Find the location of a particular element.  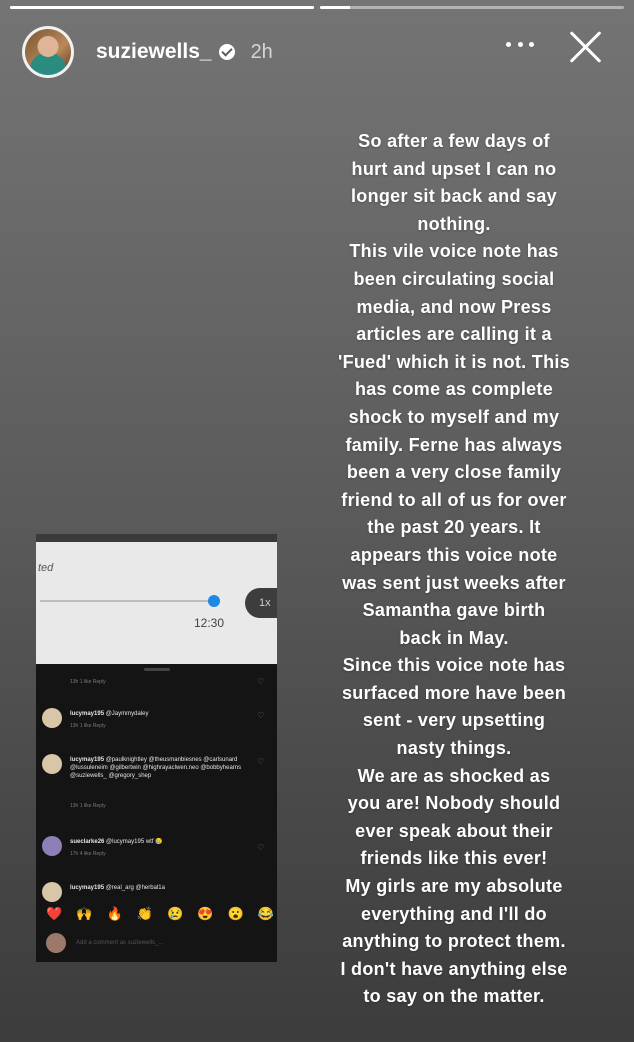

caption-line: This vile voice note has is located at coordinates (454, 251).